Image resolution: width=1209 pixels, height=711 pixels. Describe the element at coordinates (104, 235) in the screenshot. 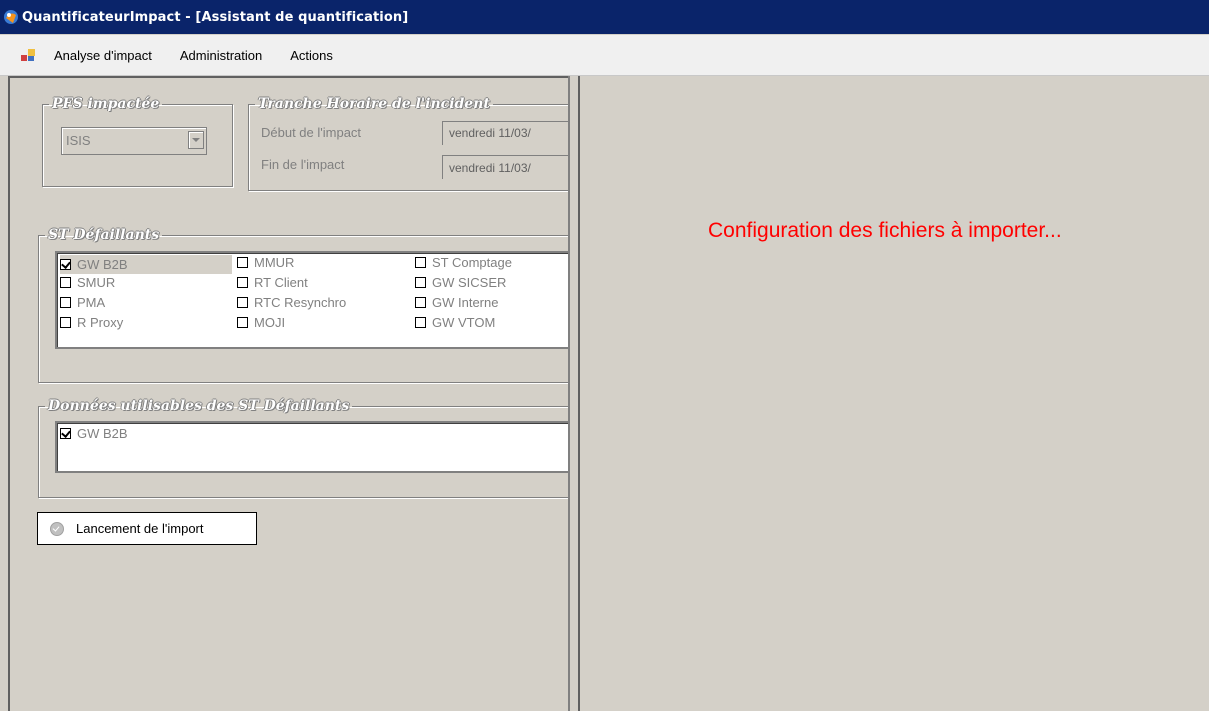

I see `st-defaillants-legend: ST Défaillants` at that location.